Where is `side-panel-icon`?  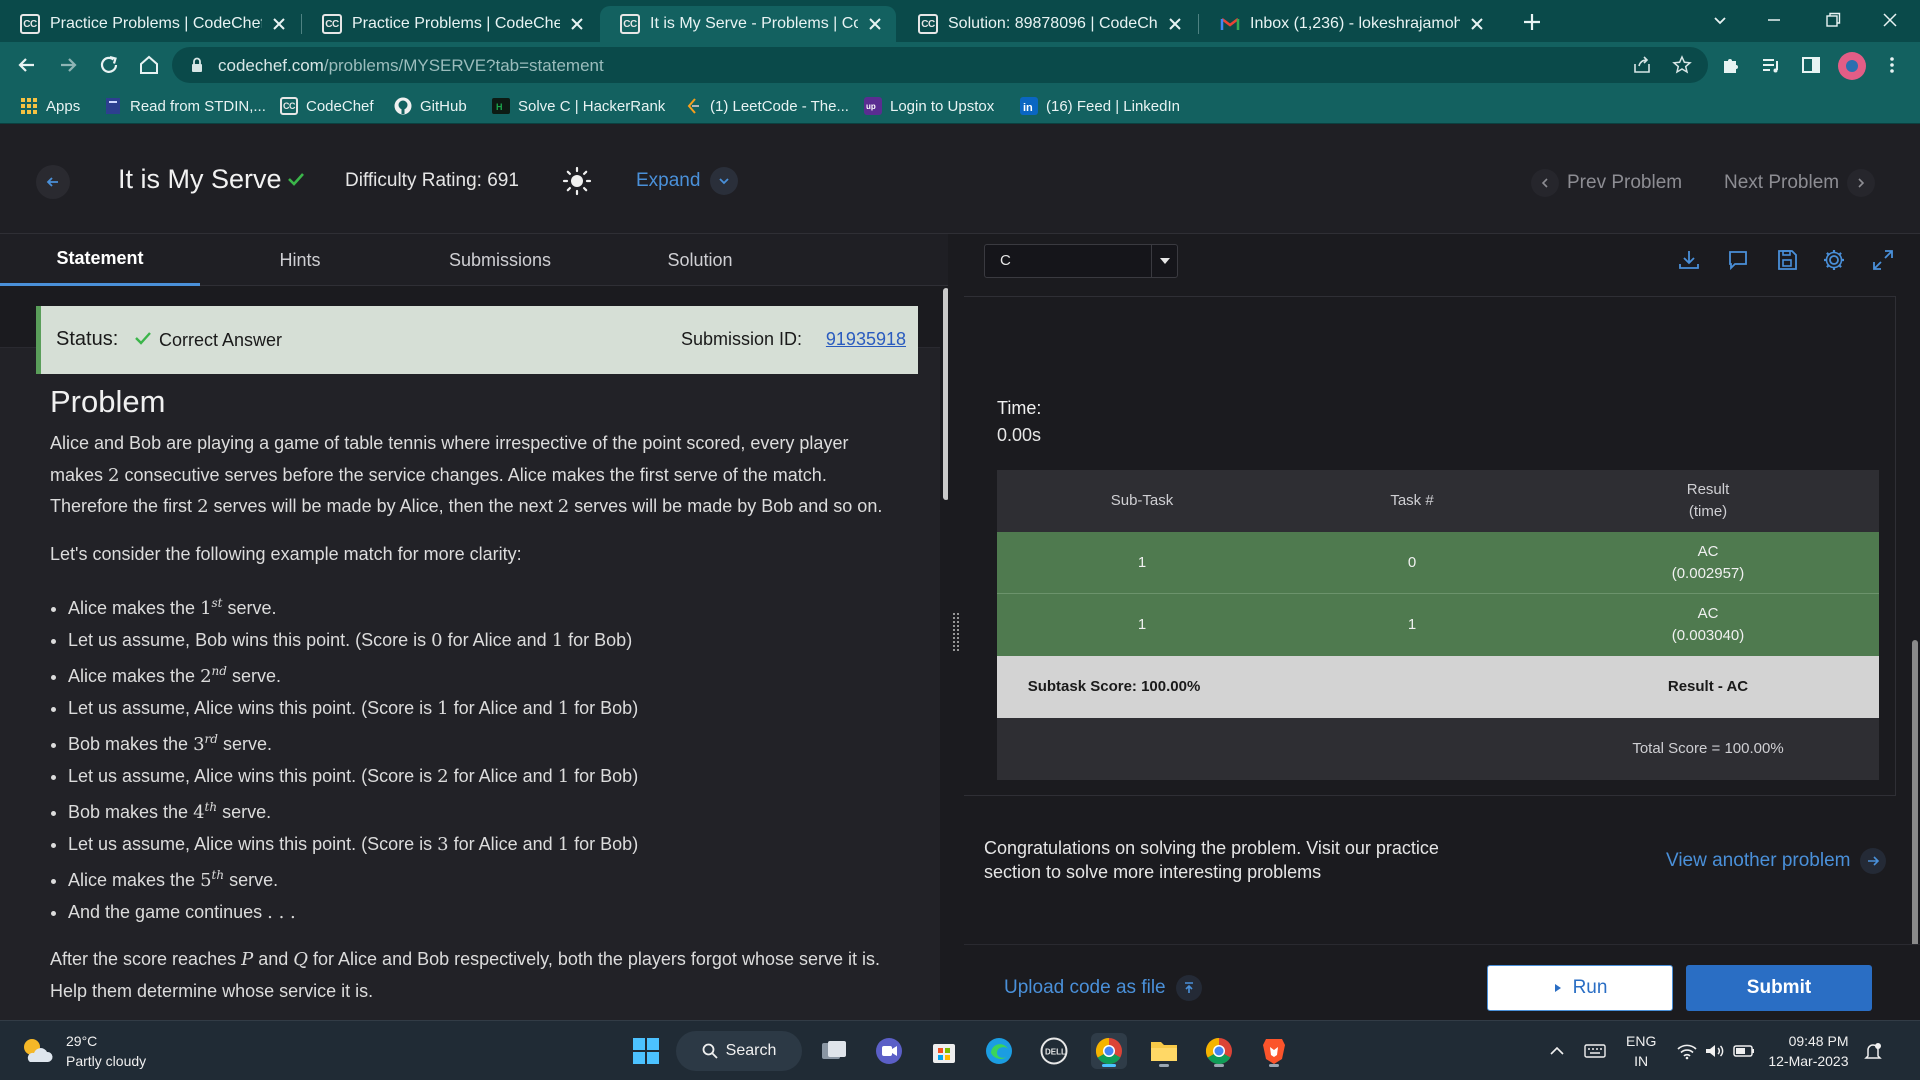 side-panel-icon is located at coordinates (1811, 65).